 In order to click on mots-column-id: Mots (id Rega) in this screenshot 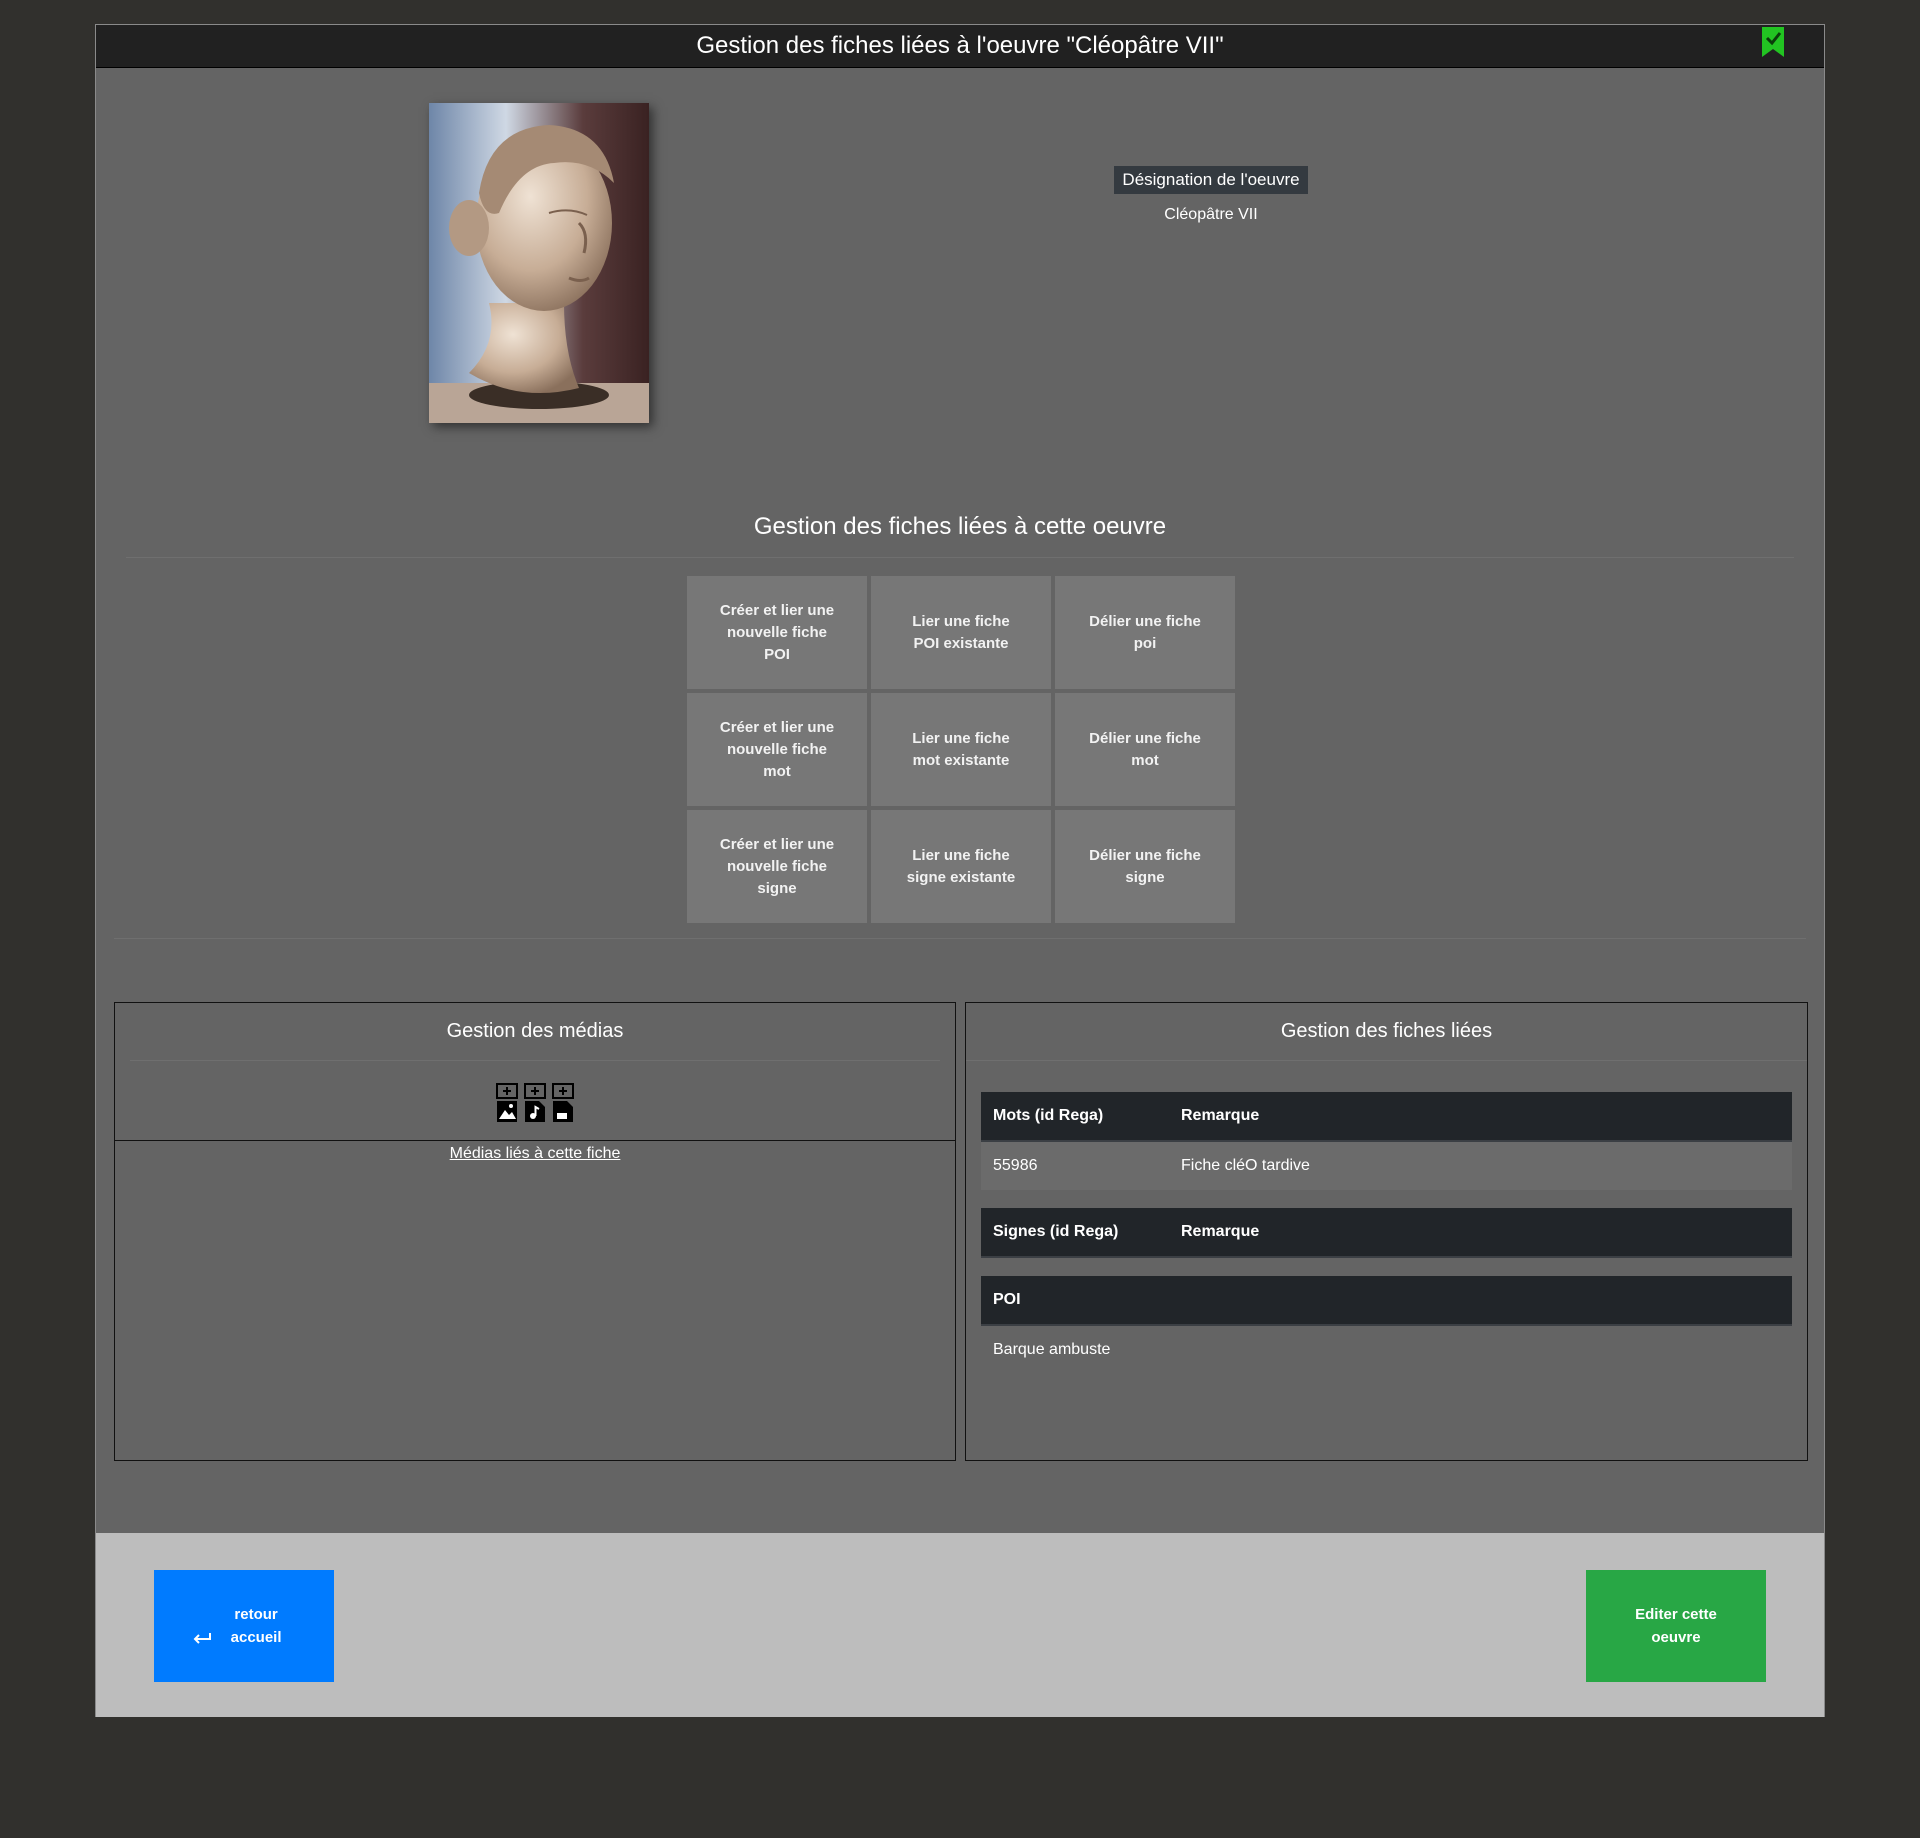, I will do `click(1048, 1115)`.